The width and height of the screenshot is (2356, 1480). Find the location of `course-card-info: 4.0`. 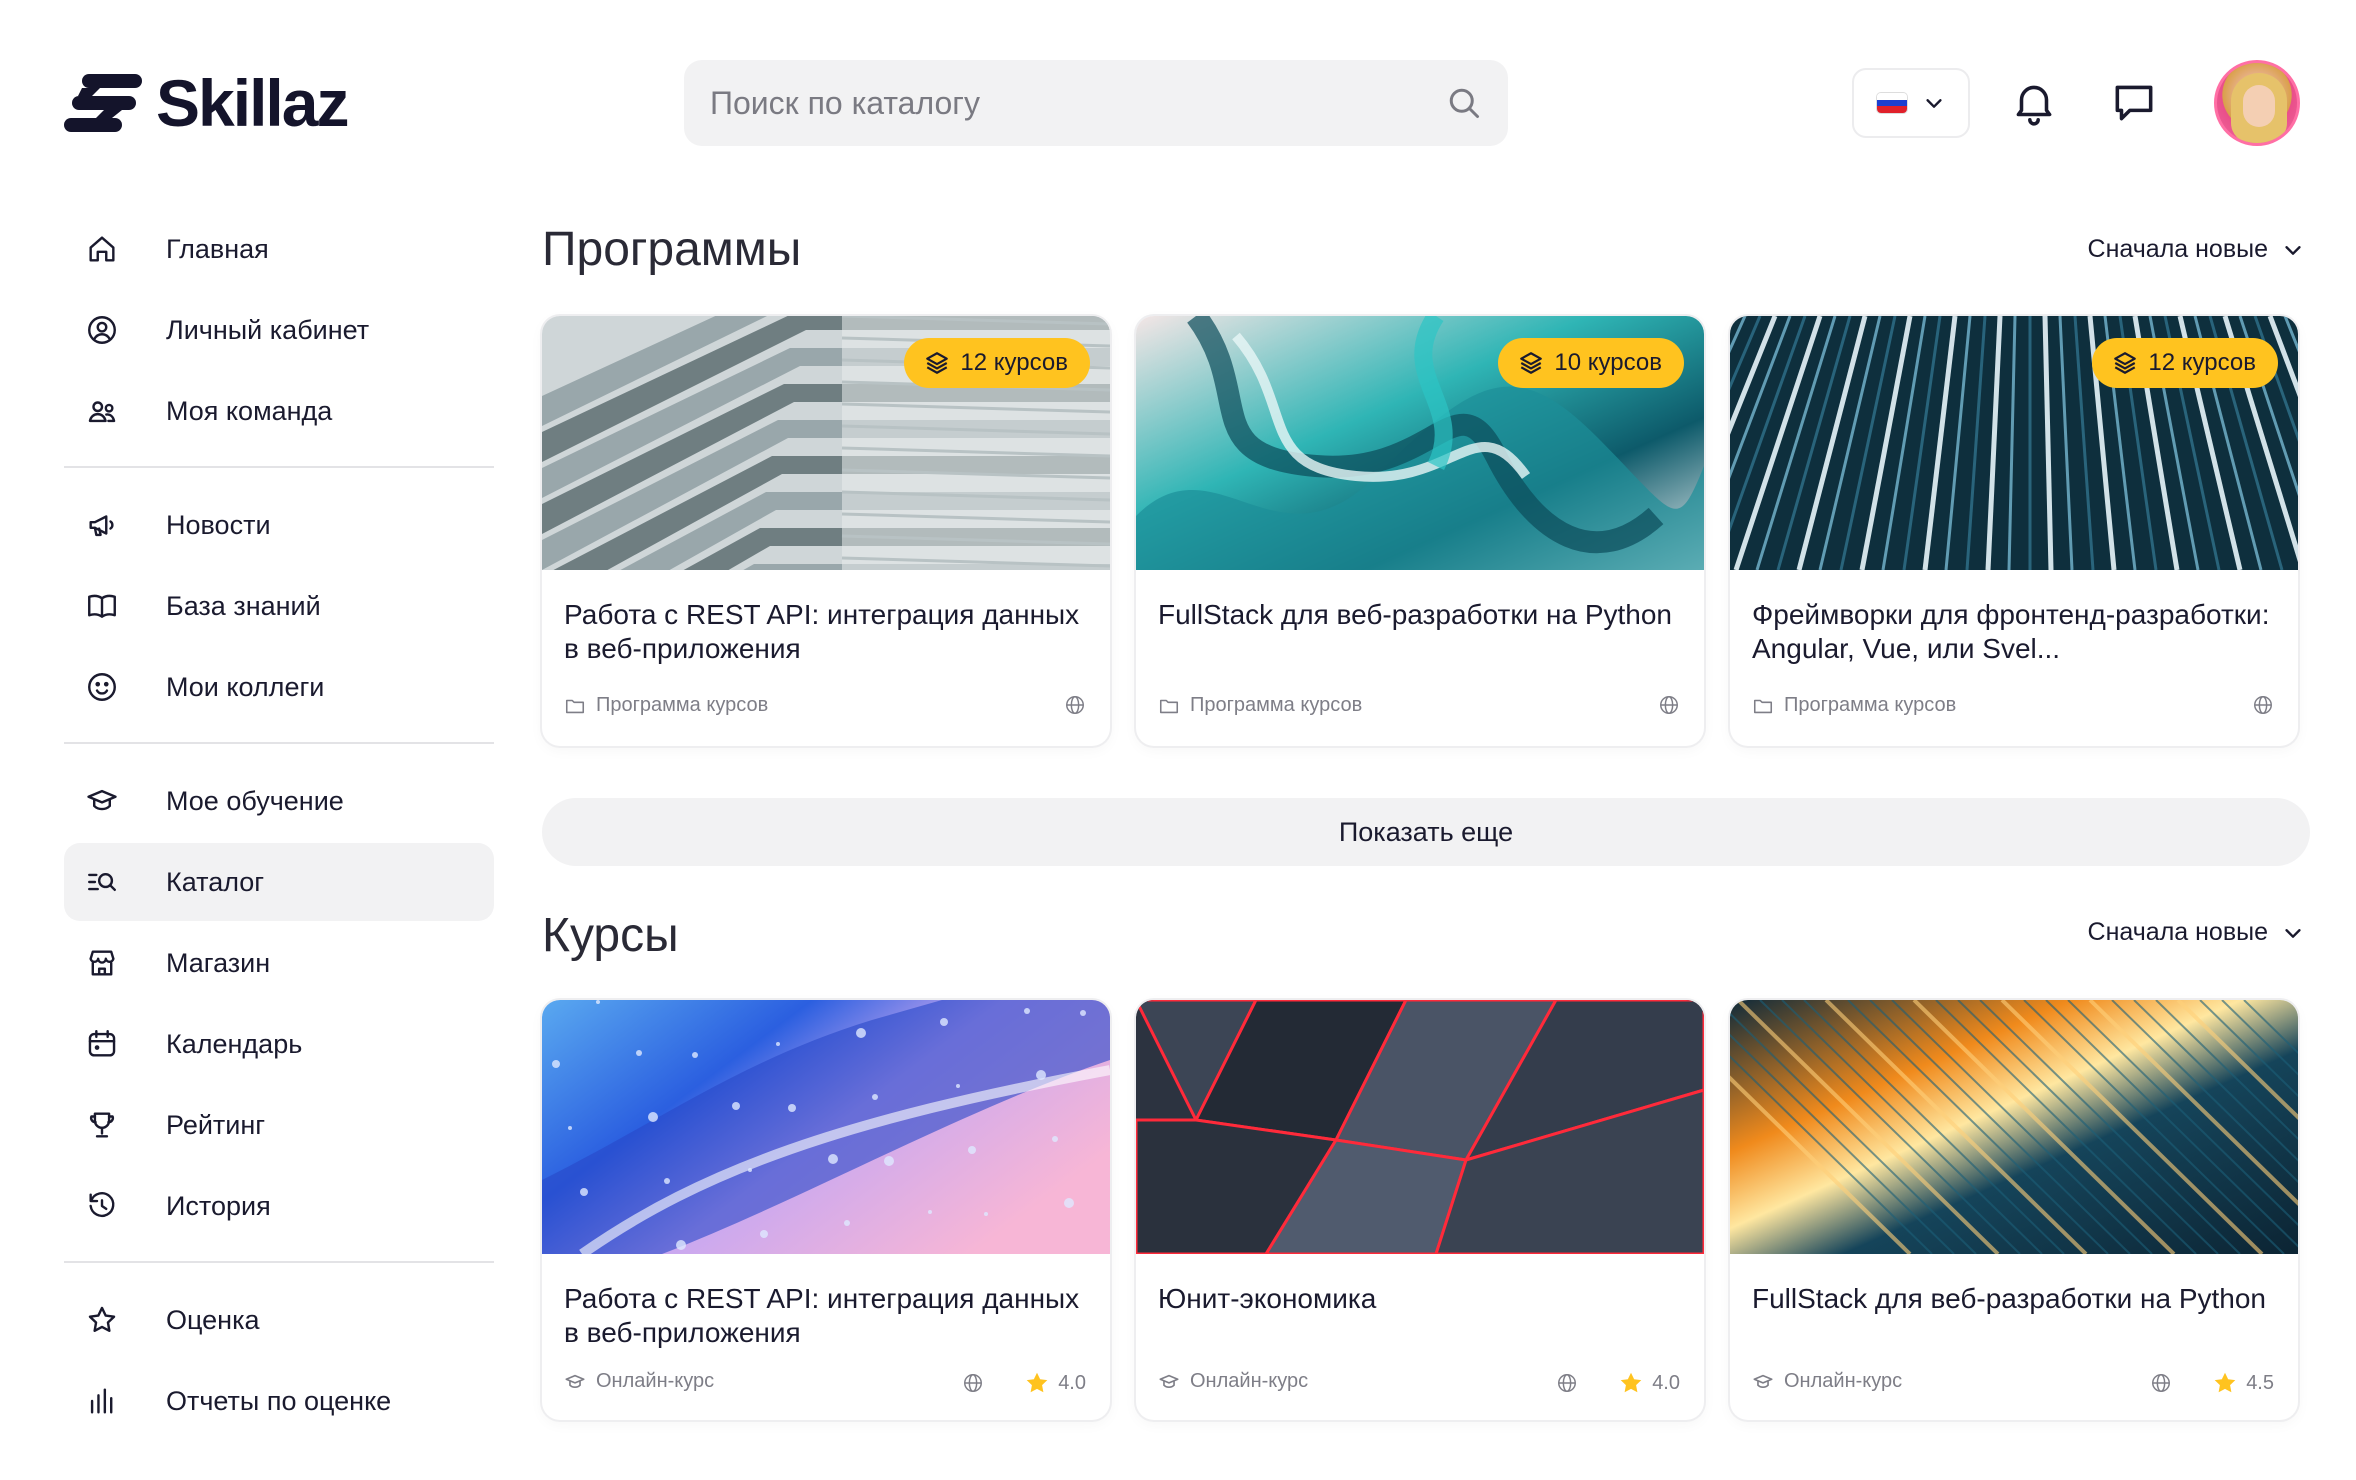

course-card-info: 4.0 is located at coordinates (1024, 1383).